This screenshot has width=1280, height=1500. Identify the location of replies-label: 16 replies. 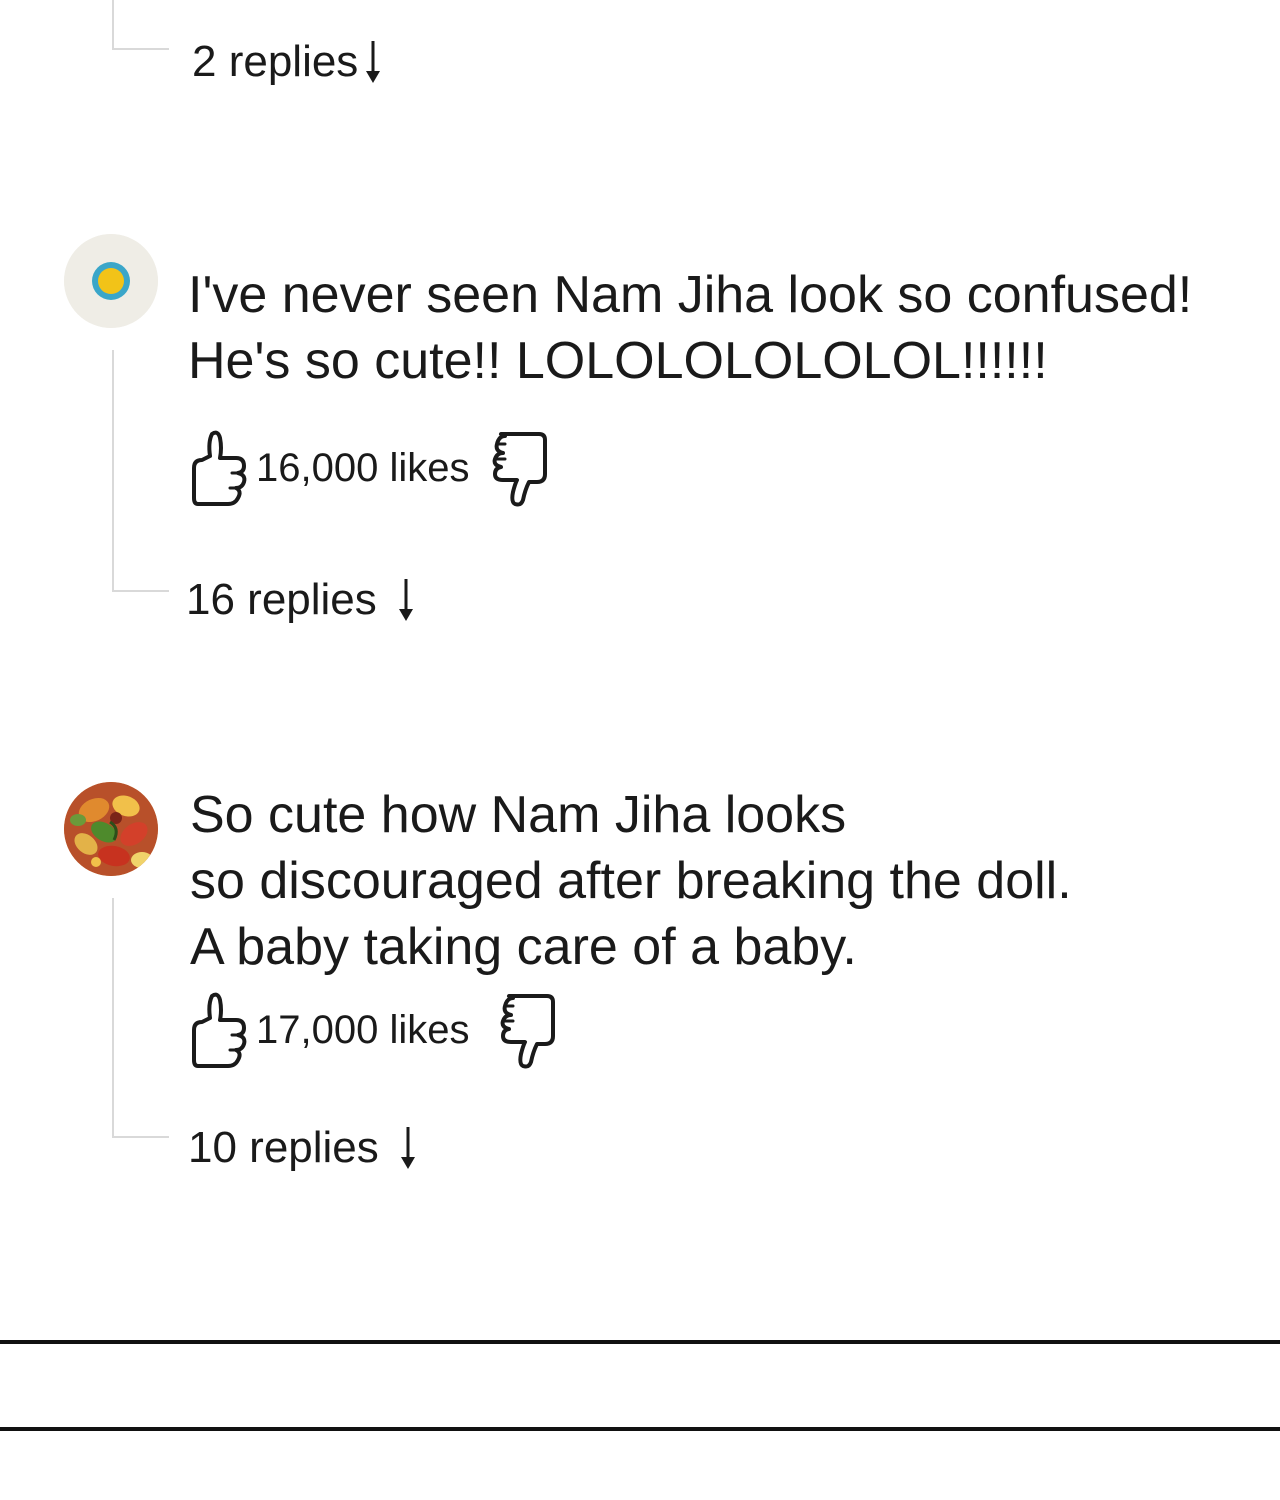
(281, 599).